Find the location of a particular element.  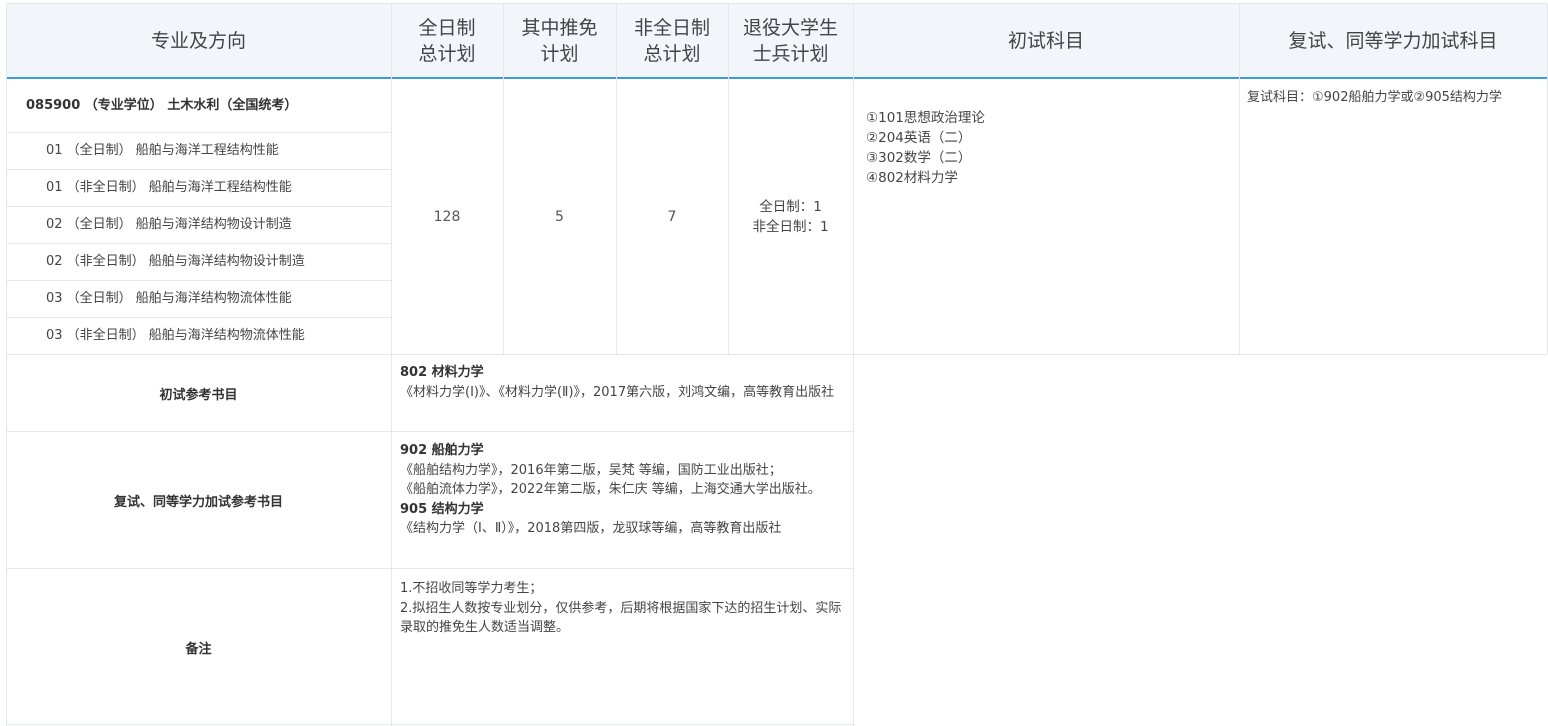

notes-label-text: 备注 is located at coordinates (198, 649).